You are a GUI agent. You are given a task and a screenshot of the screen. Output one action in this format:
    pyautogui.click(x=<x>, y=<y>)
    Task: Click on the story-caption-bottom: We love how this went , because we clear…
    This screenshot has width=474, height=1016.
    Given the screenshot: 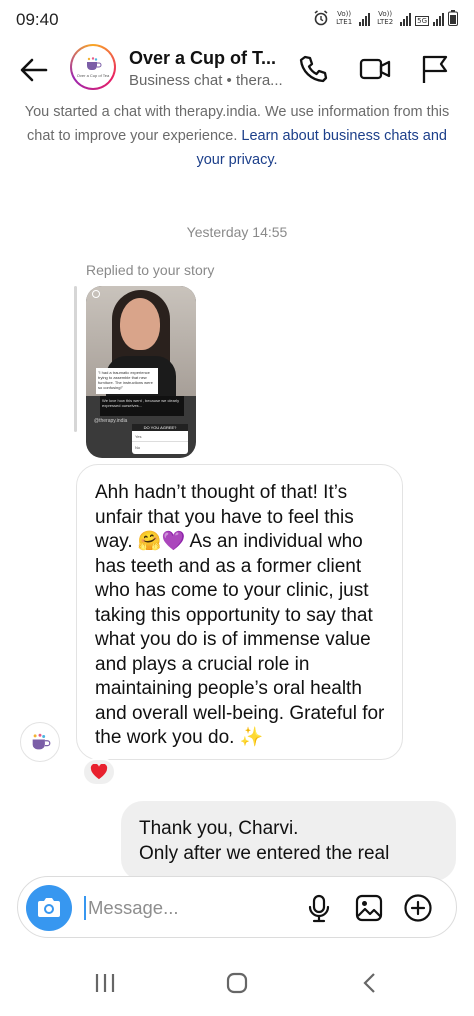 What is the action you would take?
    pyautogui.click(x=142, y=406)
    